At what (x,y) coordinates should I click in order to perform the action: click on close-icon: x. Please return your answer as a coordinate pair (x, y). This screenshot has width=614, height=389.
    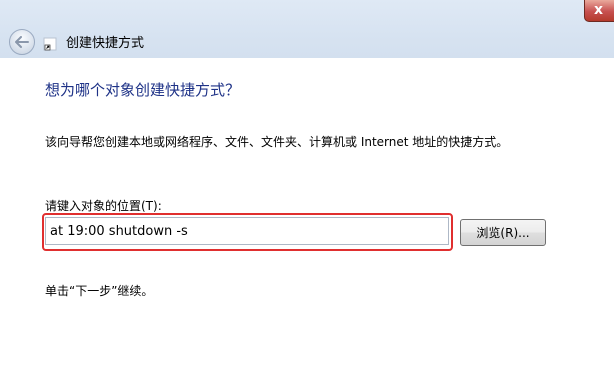
    Looking at the image, I should click on (599, 10).